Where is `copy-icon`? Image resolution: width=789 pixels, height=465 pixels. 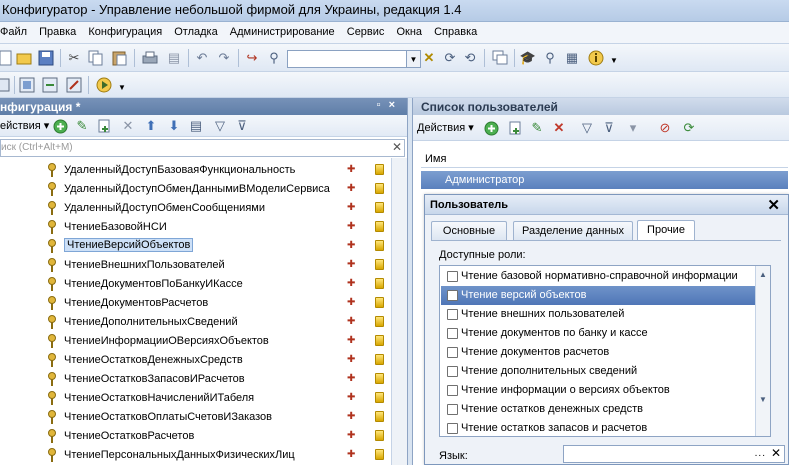
copy-icon is located at coordinates (96, 58).